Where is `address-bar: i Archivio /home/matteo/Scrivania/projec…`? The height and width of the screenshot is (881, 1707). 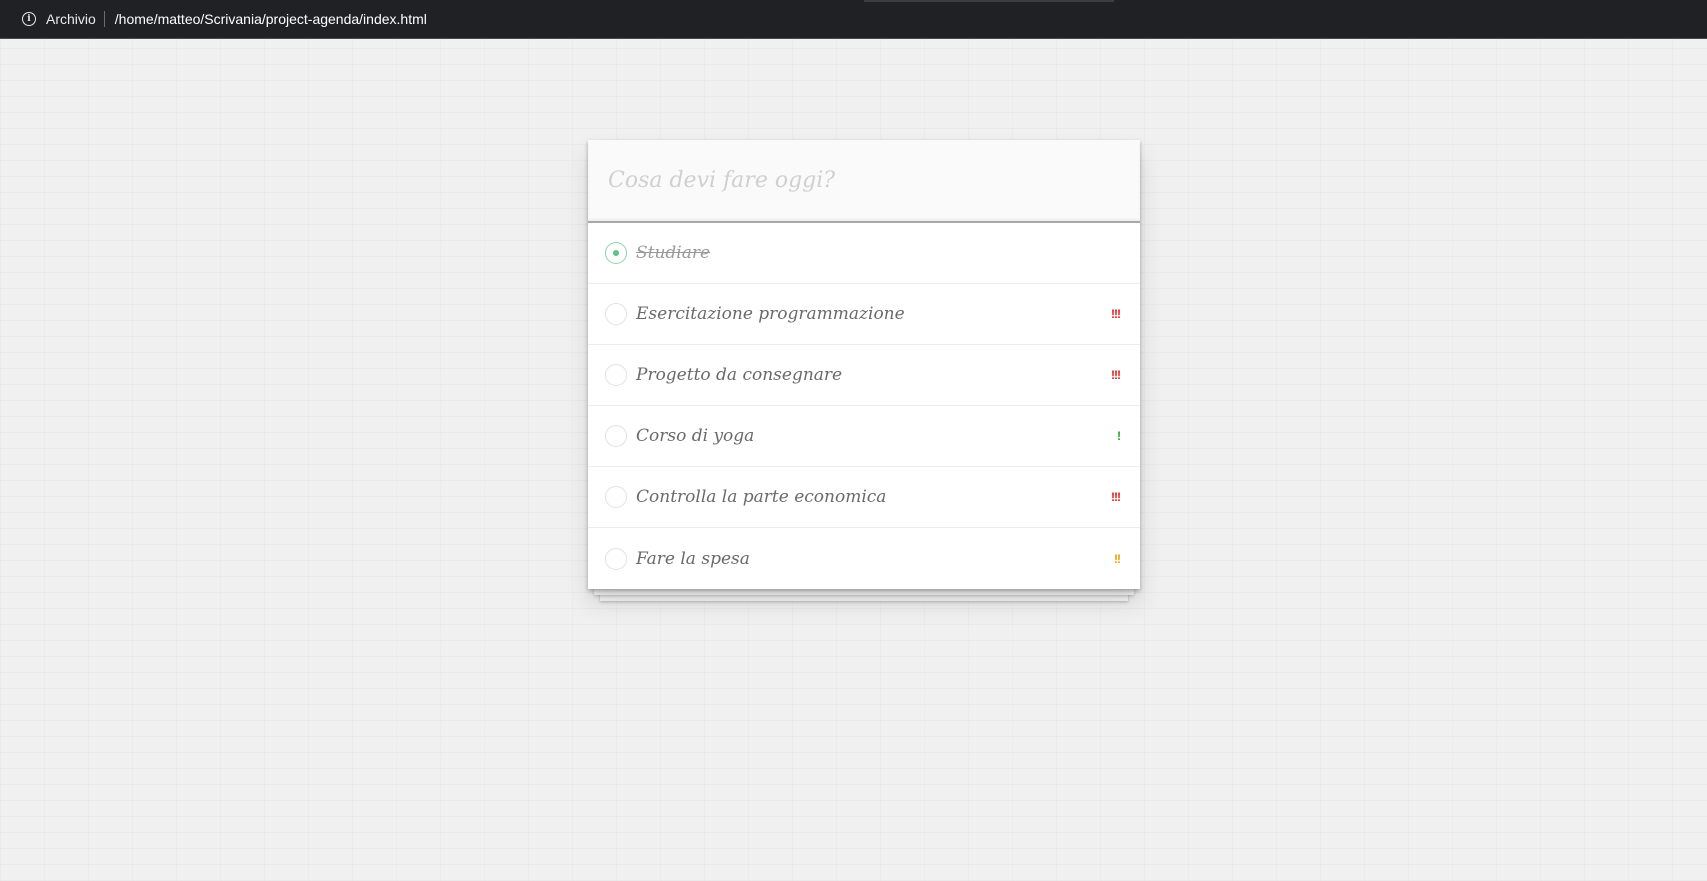
address-bar: i Archivio /home/matteo/Scrivania/projec… is located at coordinates (219, 19).